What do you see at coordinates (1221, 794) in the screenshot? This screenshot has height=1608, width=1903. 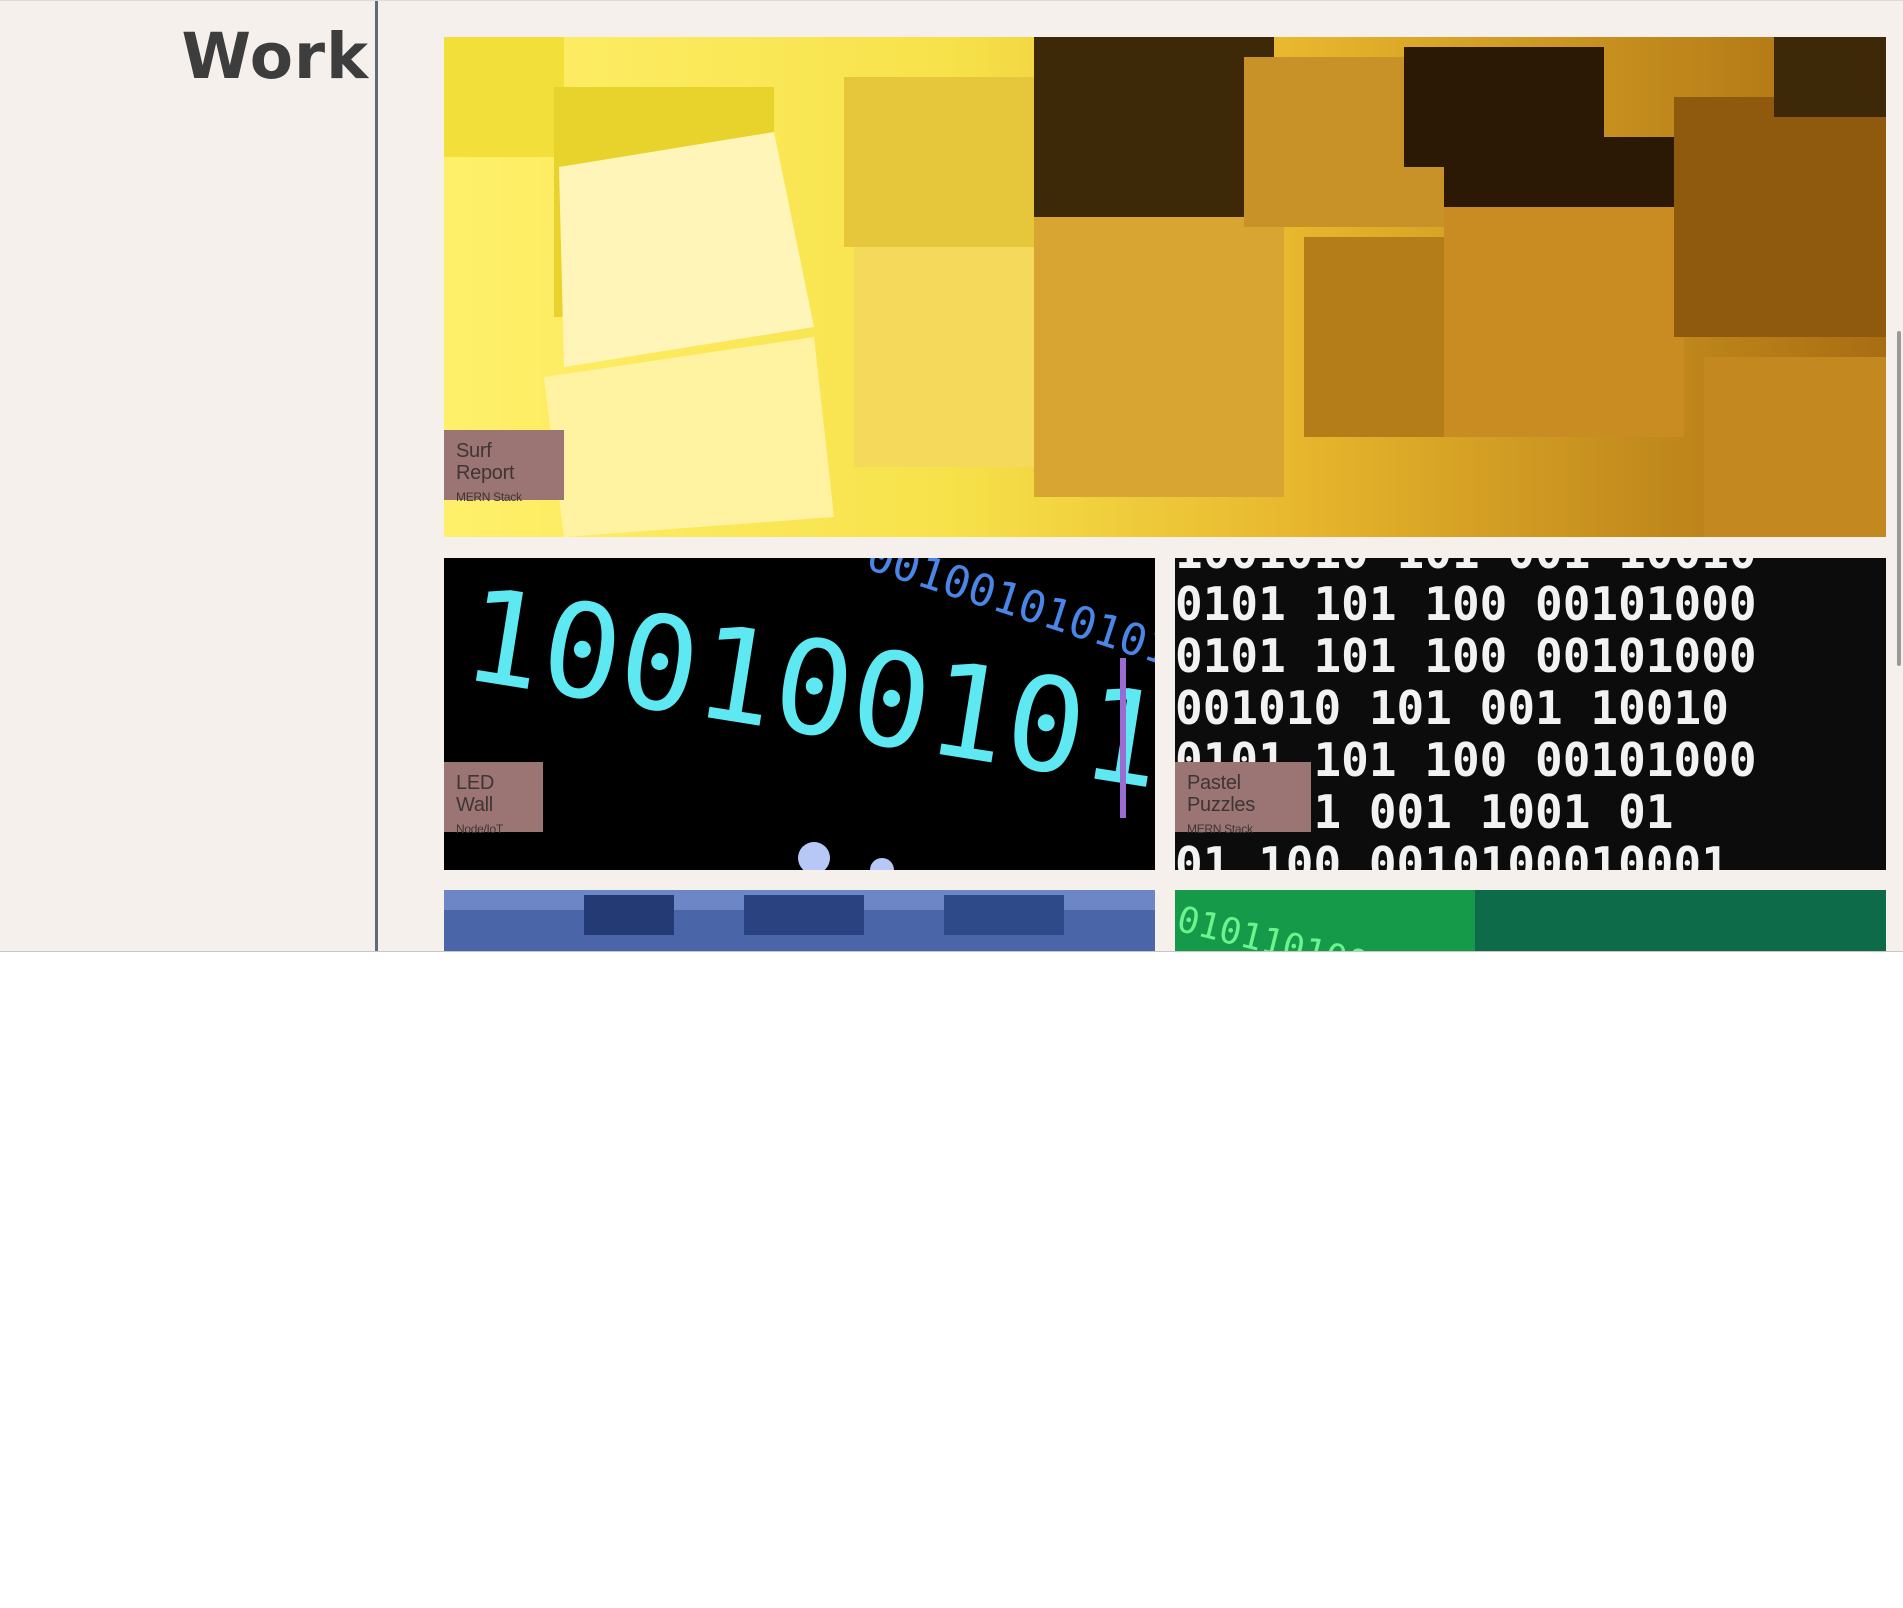 I see `project-title: Pastel Puzzles` at bounding box center [1221, 794].